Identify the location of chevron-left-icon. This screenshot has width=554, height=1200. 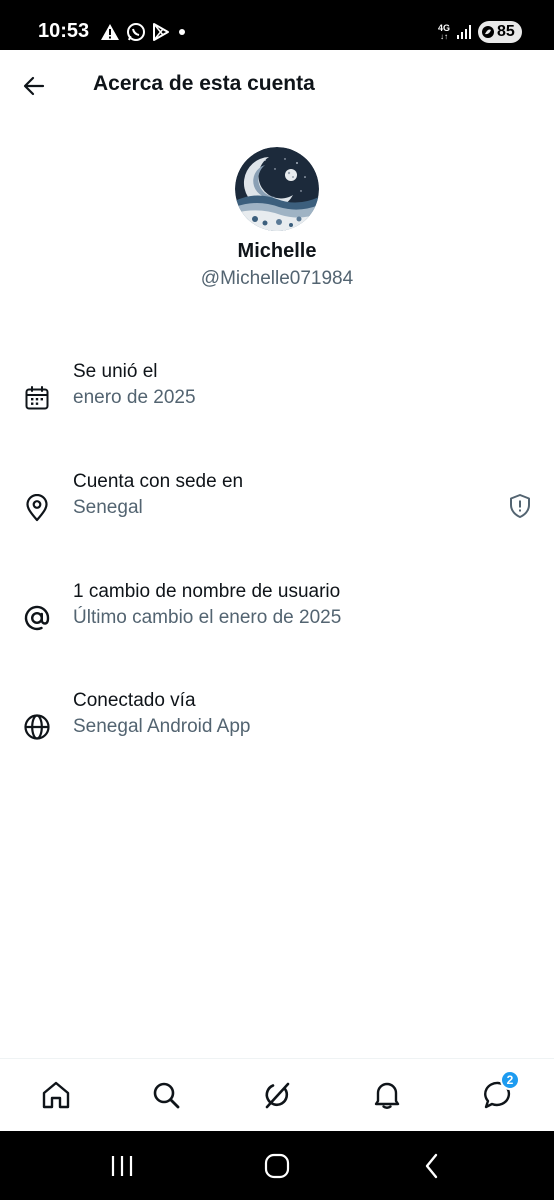
(431, 1166).